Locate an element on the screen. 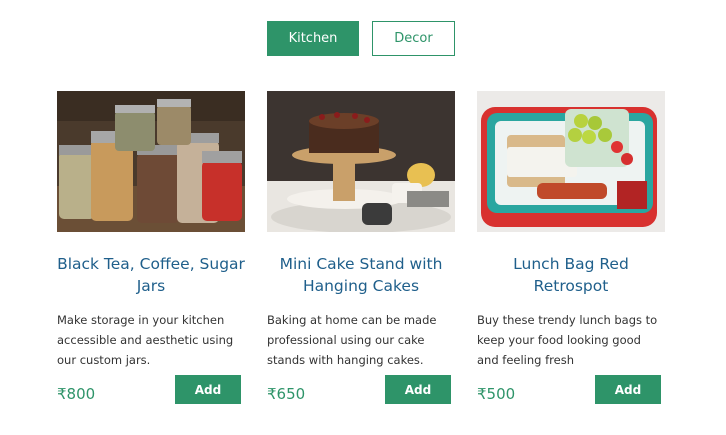 The image size is (726, 435). product-image-cake is located at coordinates (361, 161).